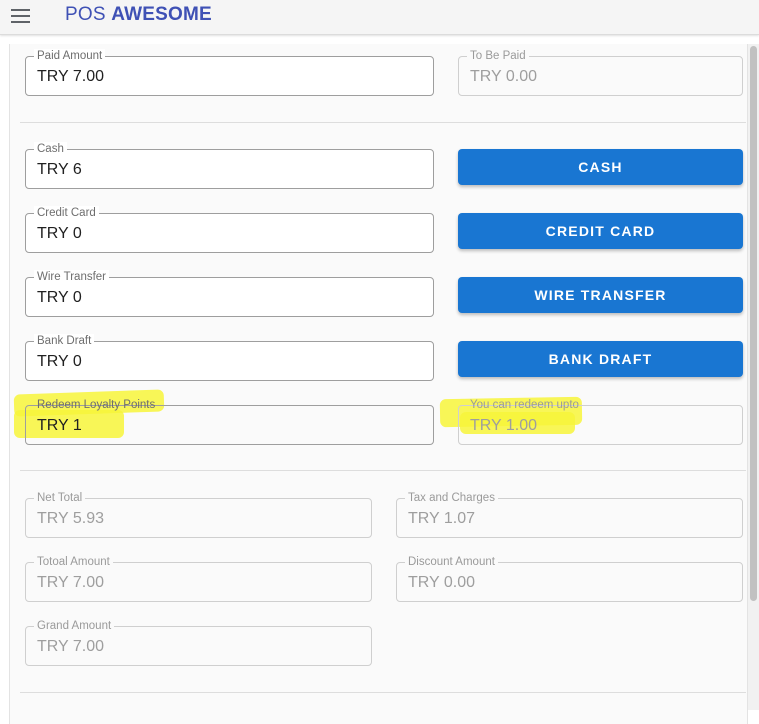 The image size is (759, 724). What do you see at coordinates (59, 233) in the screenshot?
I see `credit-card-value: TRY 0` at bounding box center [59, 233].